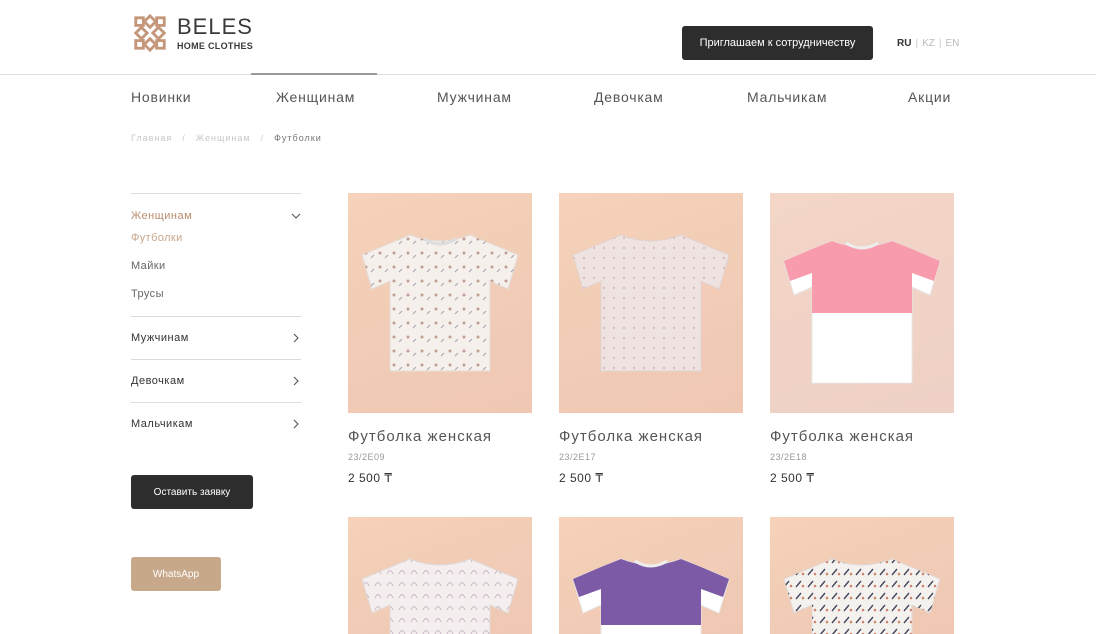  Describe the element at coordinates (904, 43) in the screenshot. I see `lang-ru: RU` at that location.